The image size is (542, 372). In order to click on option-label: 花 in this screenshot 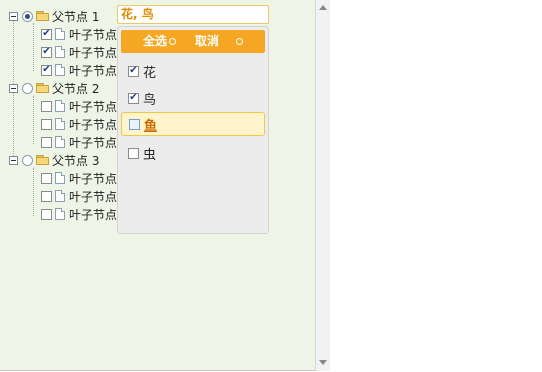, I will do `click(150, 73)`.